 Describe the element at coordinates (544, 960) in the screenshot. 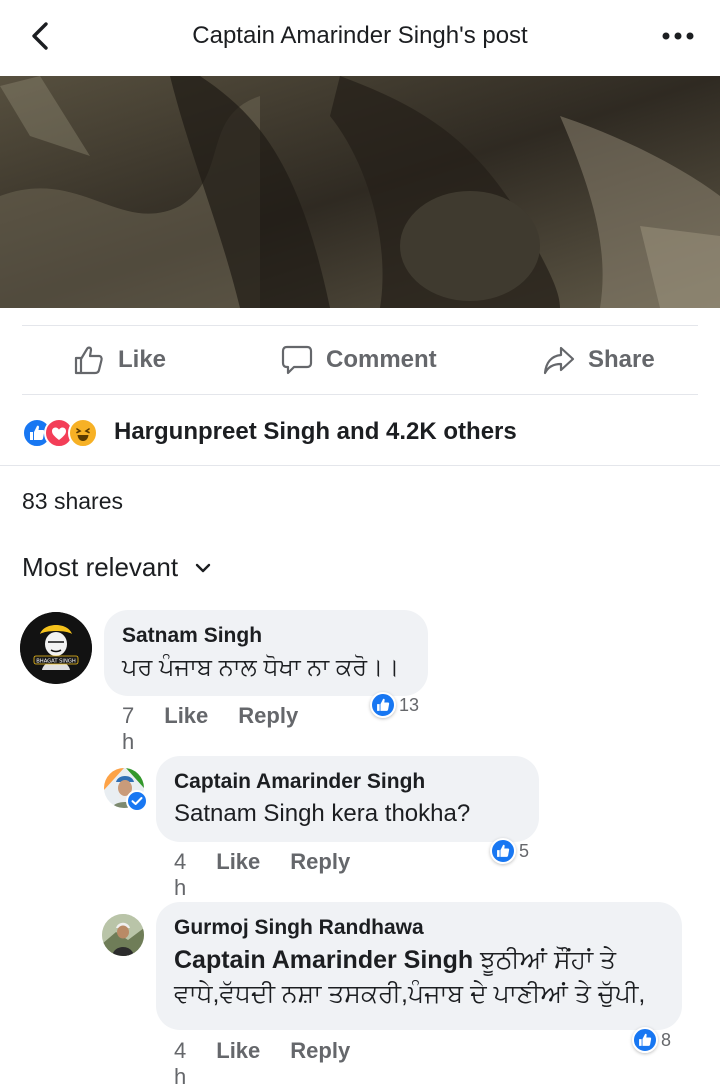

I see `comment-text-line1: ਝੂਠੀਆਂ ਸੌਂਹਾਂ ਤੇ` at that location.